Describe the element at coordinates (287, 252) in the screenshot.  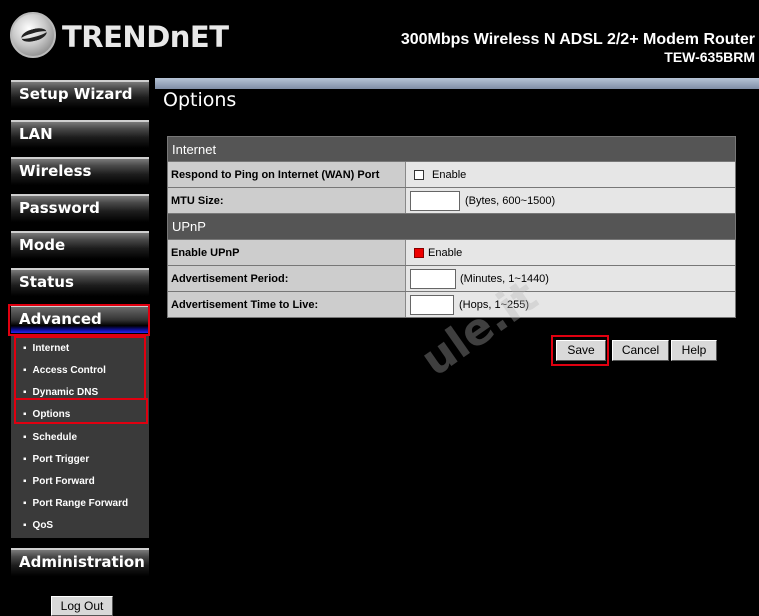
I see `upnp-enable-label: Enable UPnP` at that location.